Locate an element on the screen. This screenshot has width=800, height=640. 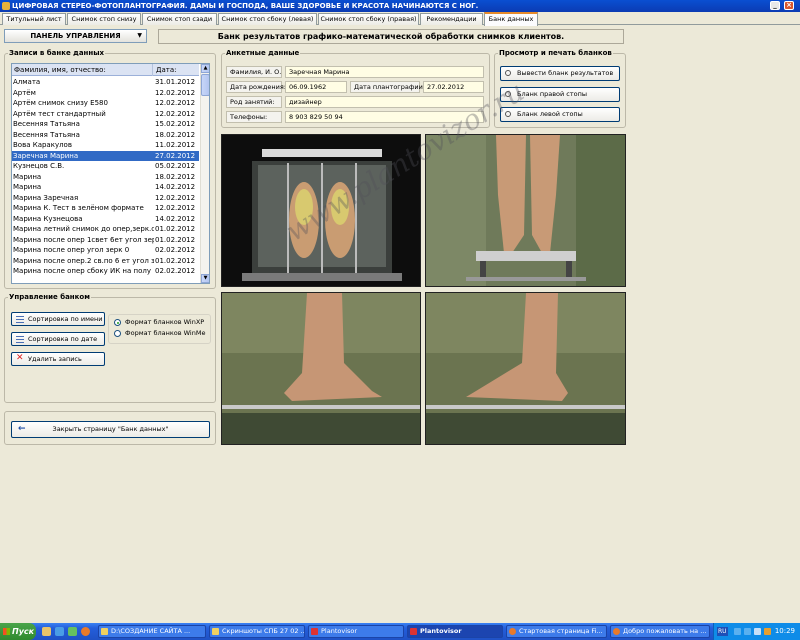
tab-side-left: Снимок стоп сбоку (левая) is located at coordinates (267, 19).